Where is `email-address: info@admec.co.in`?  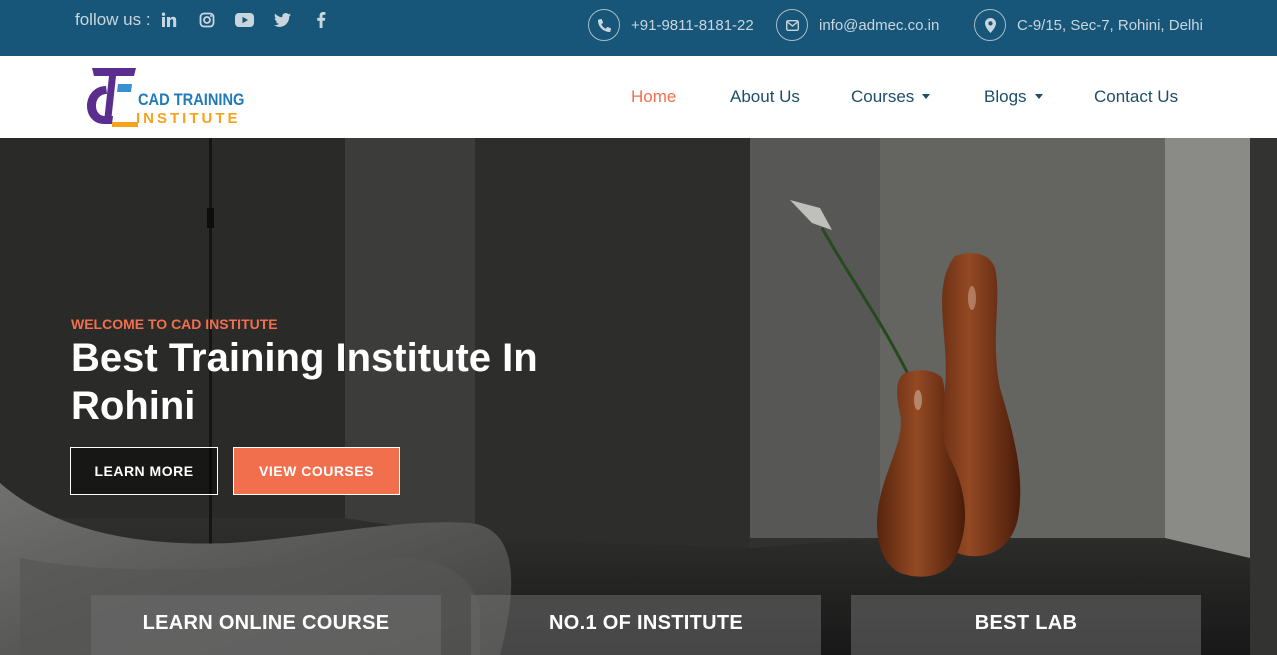
email-address: info@admec.co.in is located at coordinates (879, 25).